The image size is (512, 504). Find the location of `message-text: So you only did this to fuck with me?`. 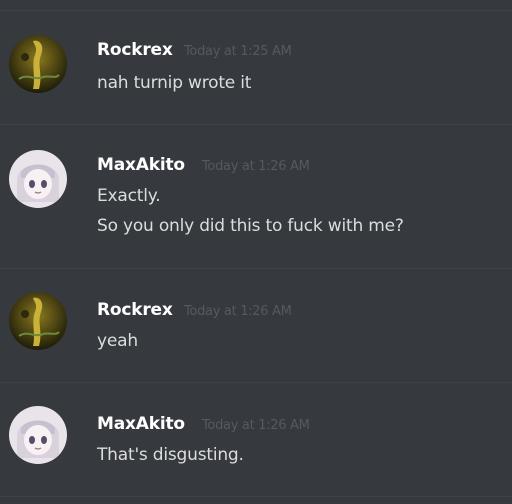

message-text: So you only did this to fuck with me? is located at coordinates (250, 226).